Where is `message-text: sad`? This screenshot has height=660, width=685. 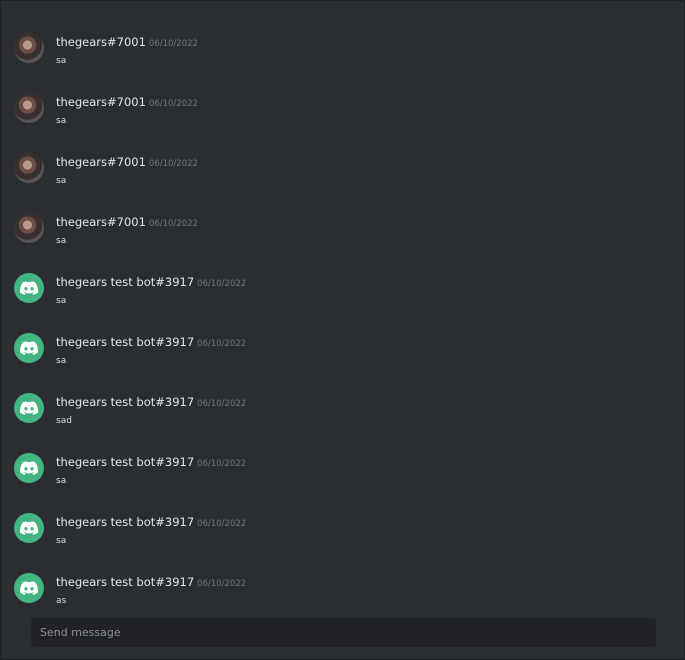
message-text: sad is located at coordinates (64, 421).